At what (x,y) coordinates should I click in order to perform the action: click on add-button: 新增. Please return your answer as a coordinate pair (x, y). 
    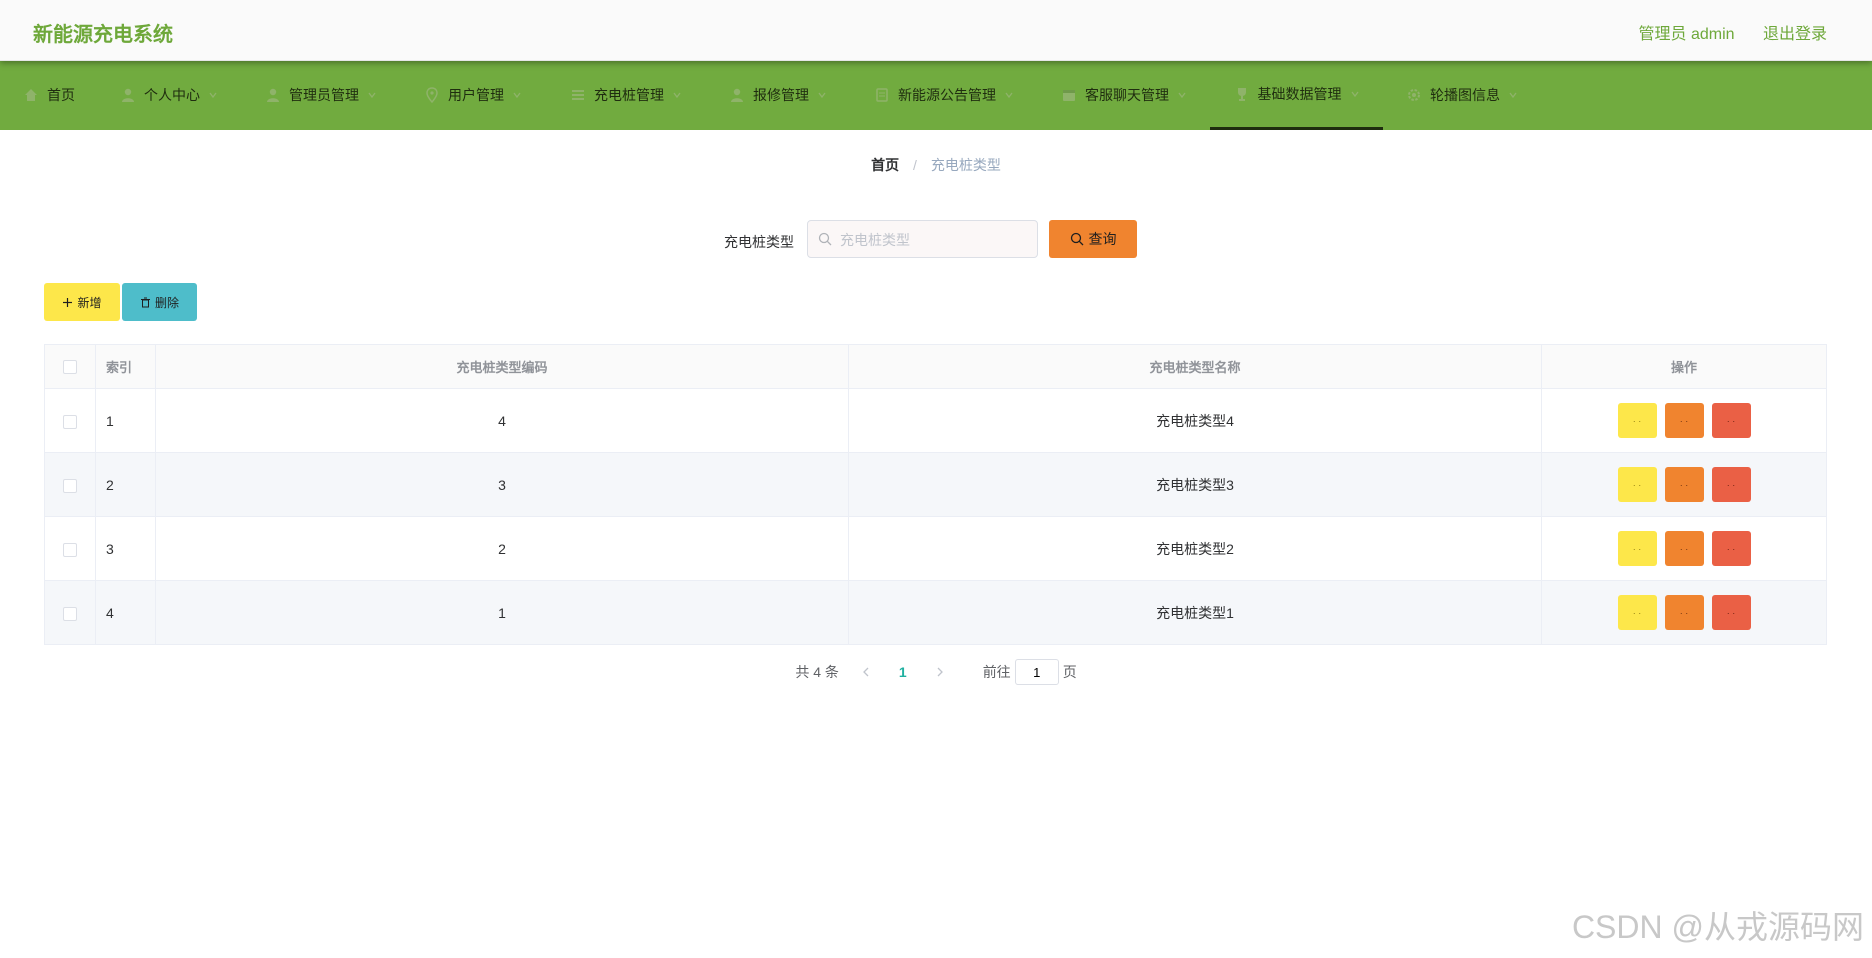
    Looking at the image, I should click on (82, 302).